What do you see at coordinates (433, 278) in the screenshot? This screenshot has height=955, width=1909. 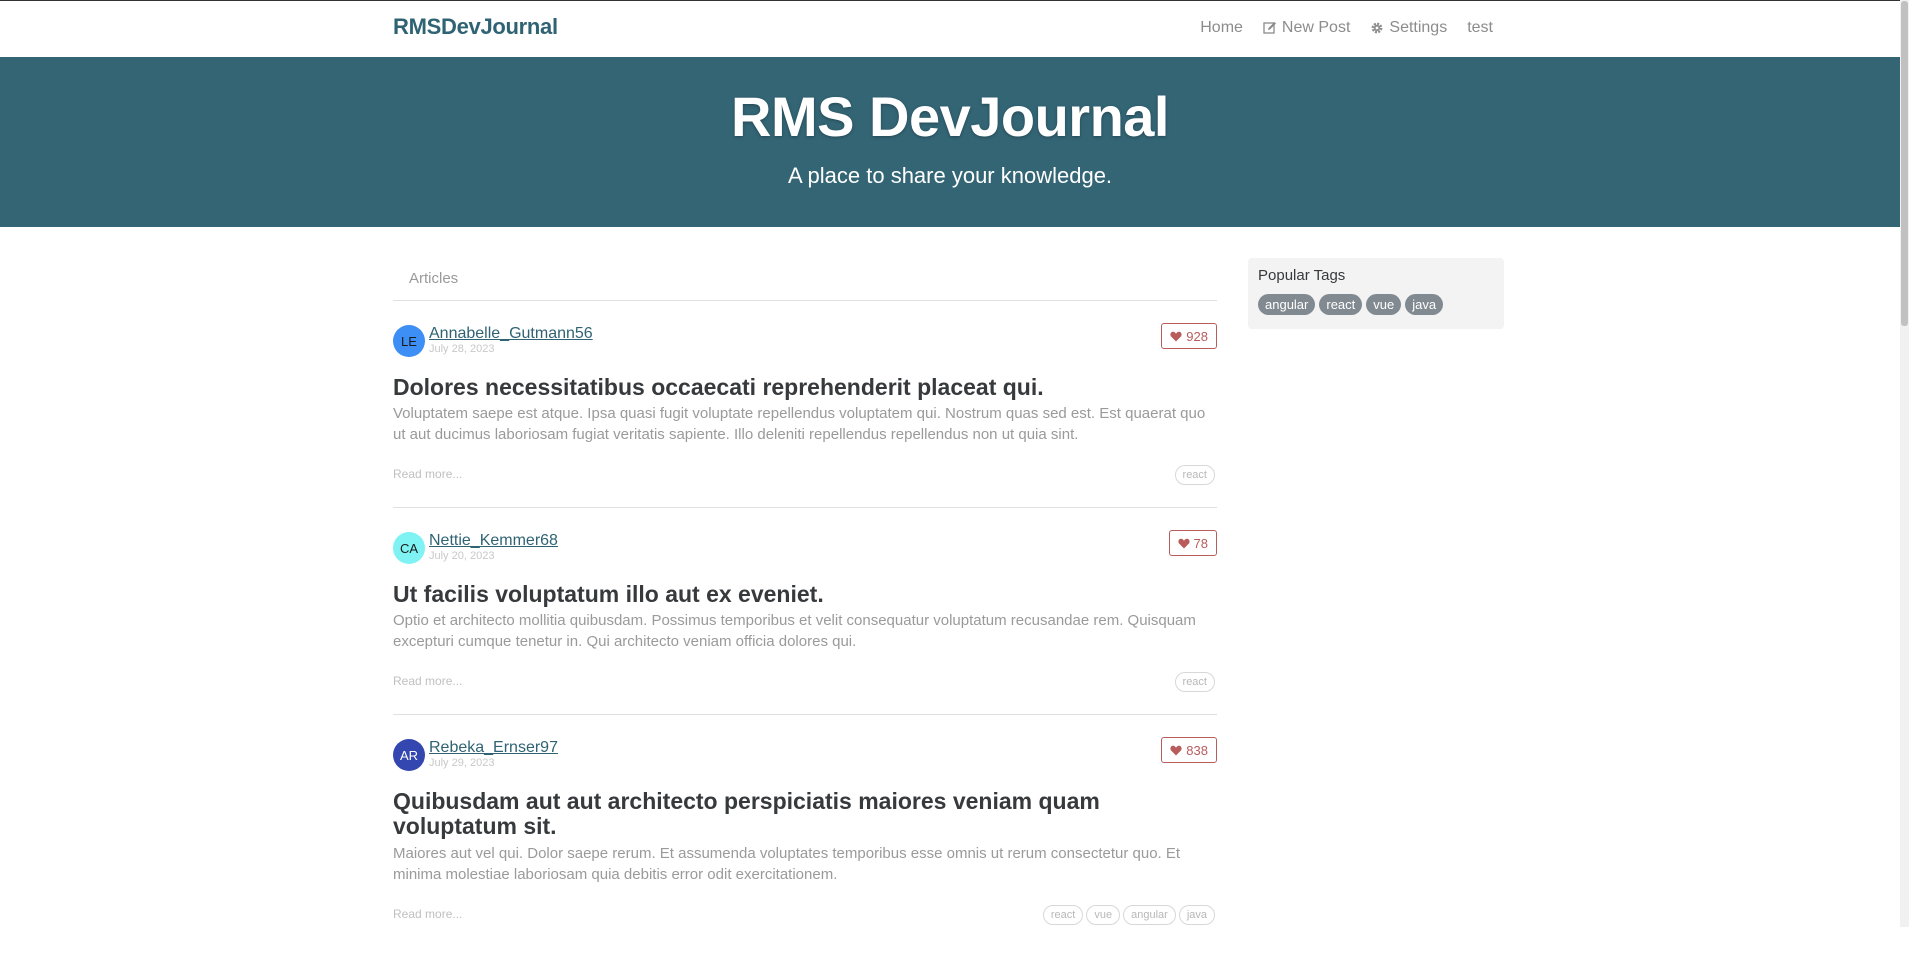 I see `tab-articles: Articles` at bounding box center [433, 278].